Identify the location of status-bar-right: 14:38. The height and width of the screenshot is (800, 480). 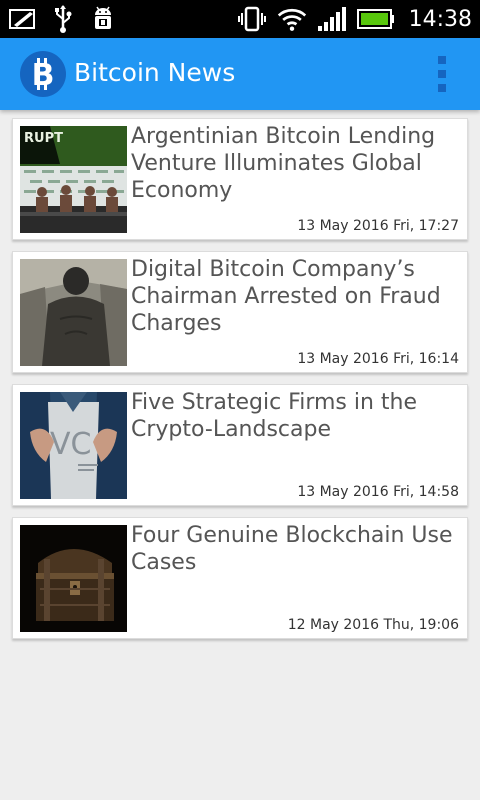
(354, 19).